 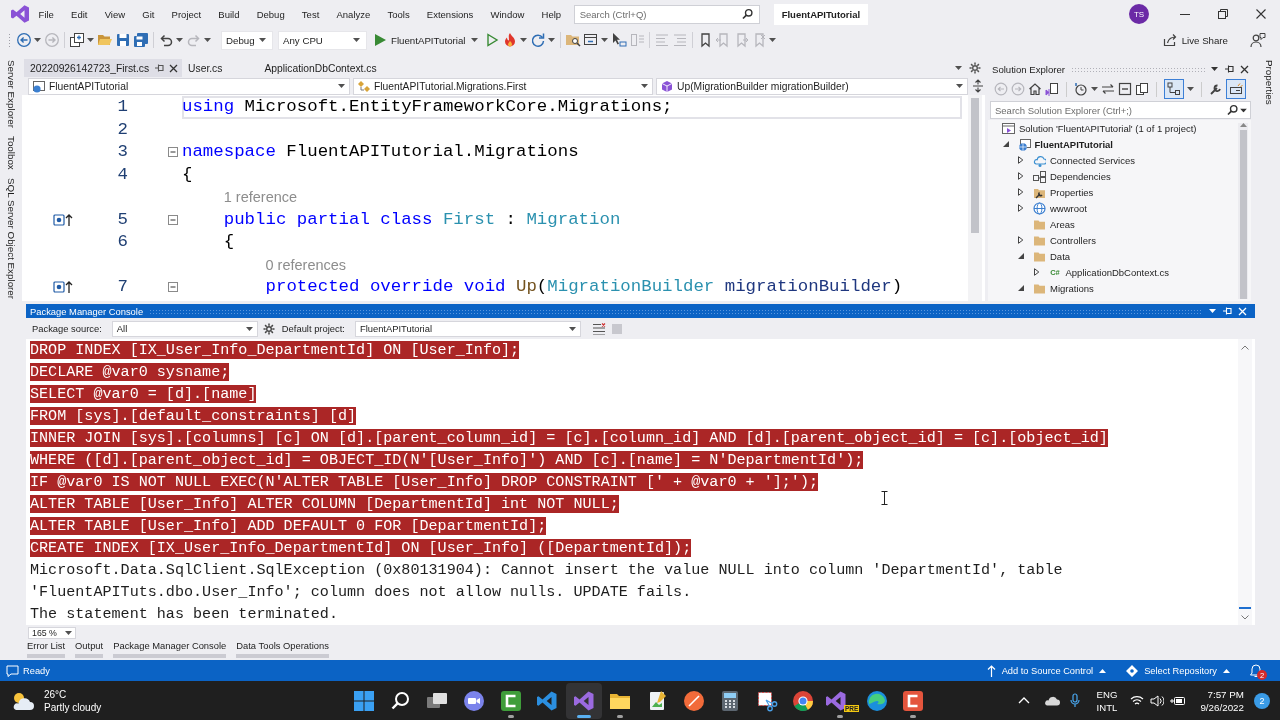 What do you see at coordinates (1073, 144) in the screenshot?
I see `tree-item: FluentAPITutorial` at bounding box center [1073, 144].